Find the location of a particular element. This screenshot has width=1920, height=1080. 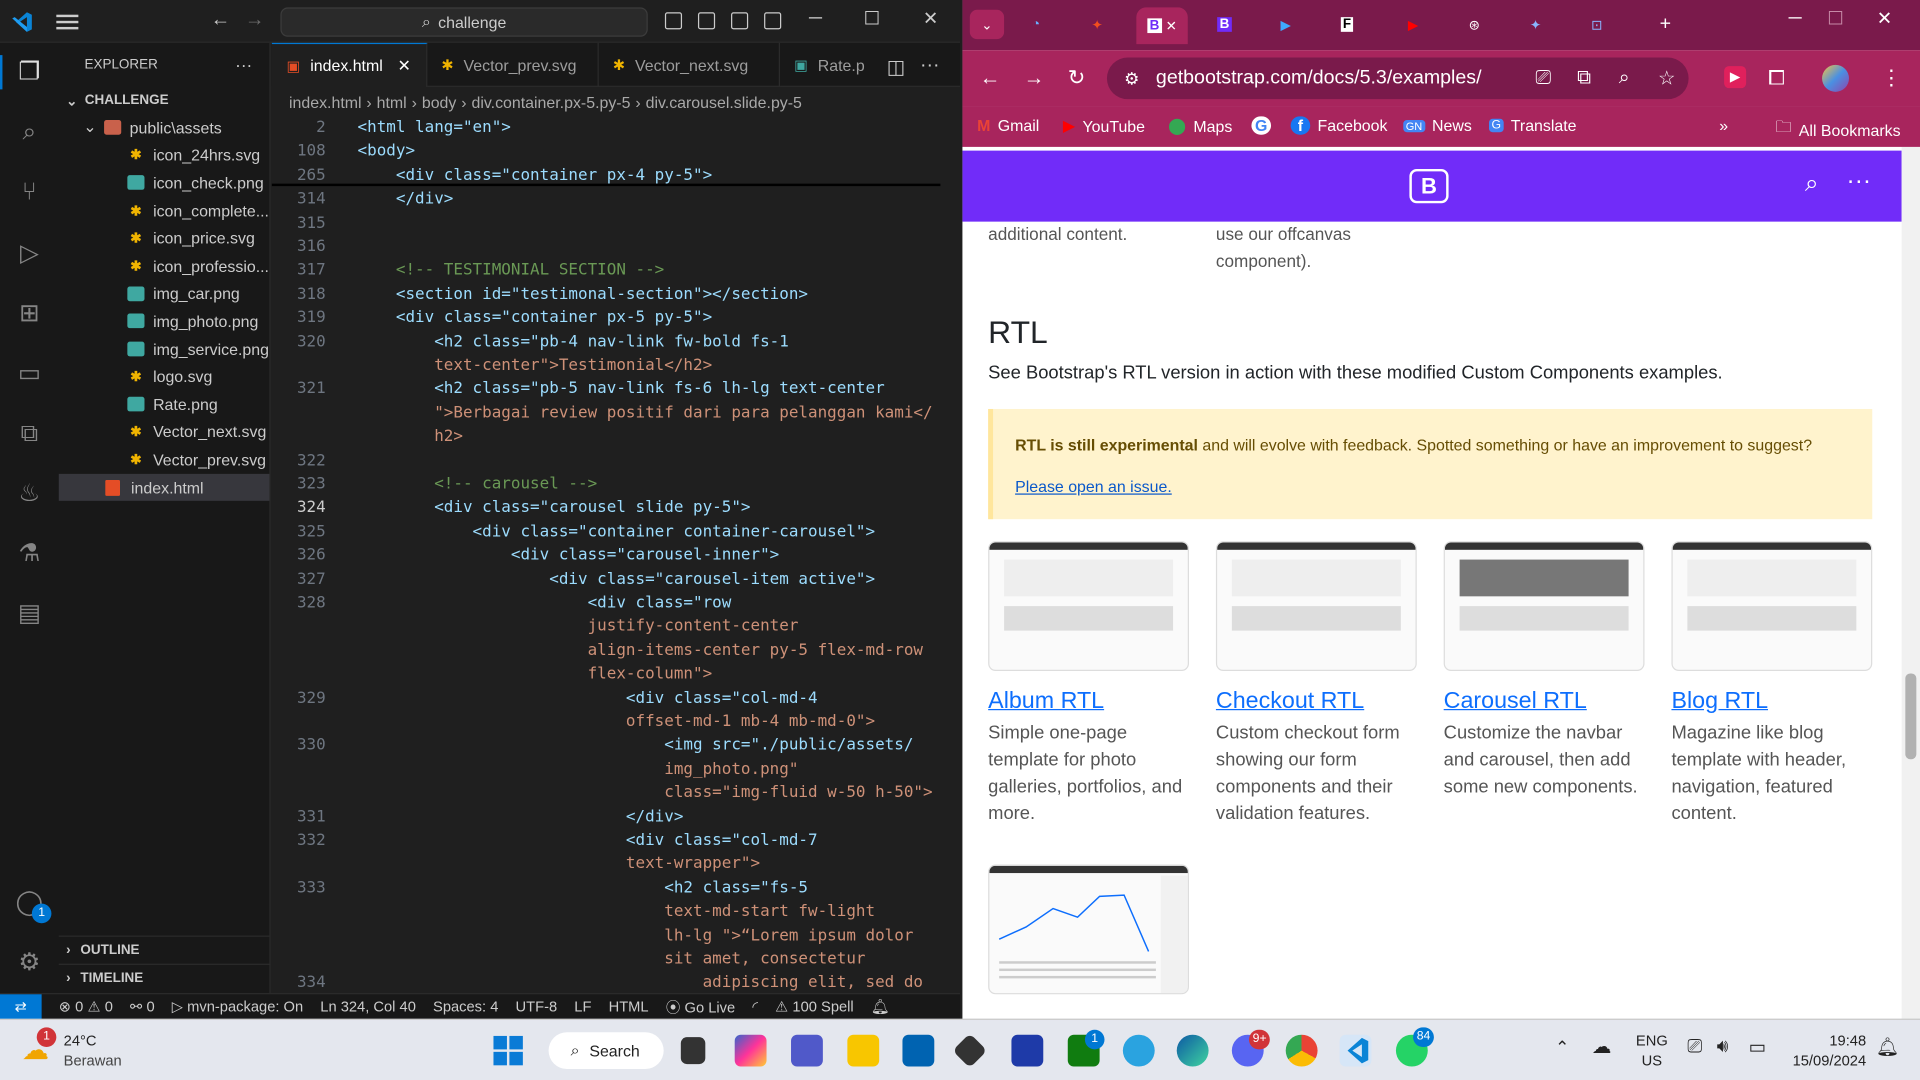

file-svg: ✱ icon_24hrs.svg is located at coordinates (164, 156).